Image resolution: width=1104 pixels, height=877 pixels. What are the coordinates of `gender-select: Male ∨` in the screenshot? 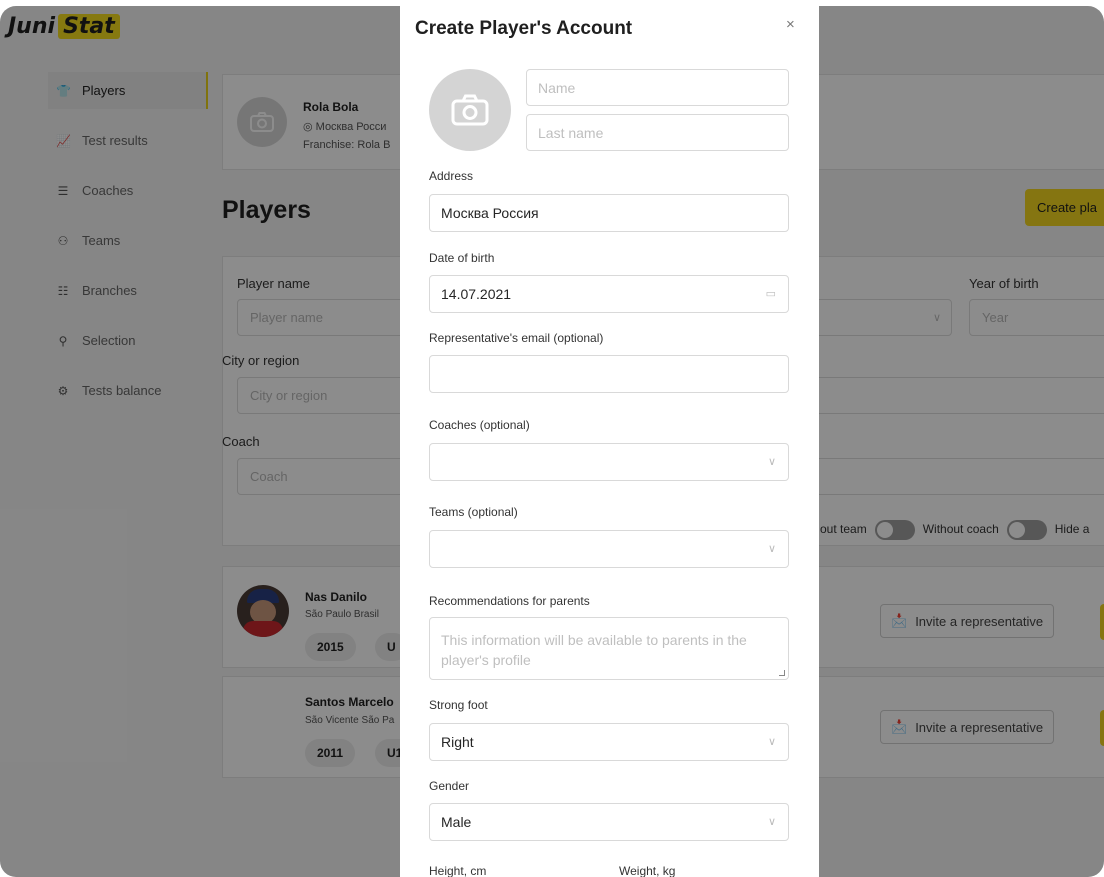 It's located at (609, 822).